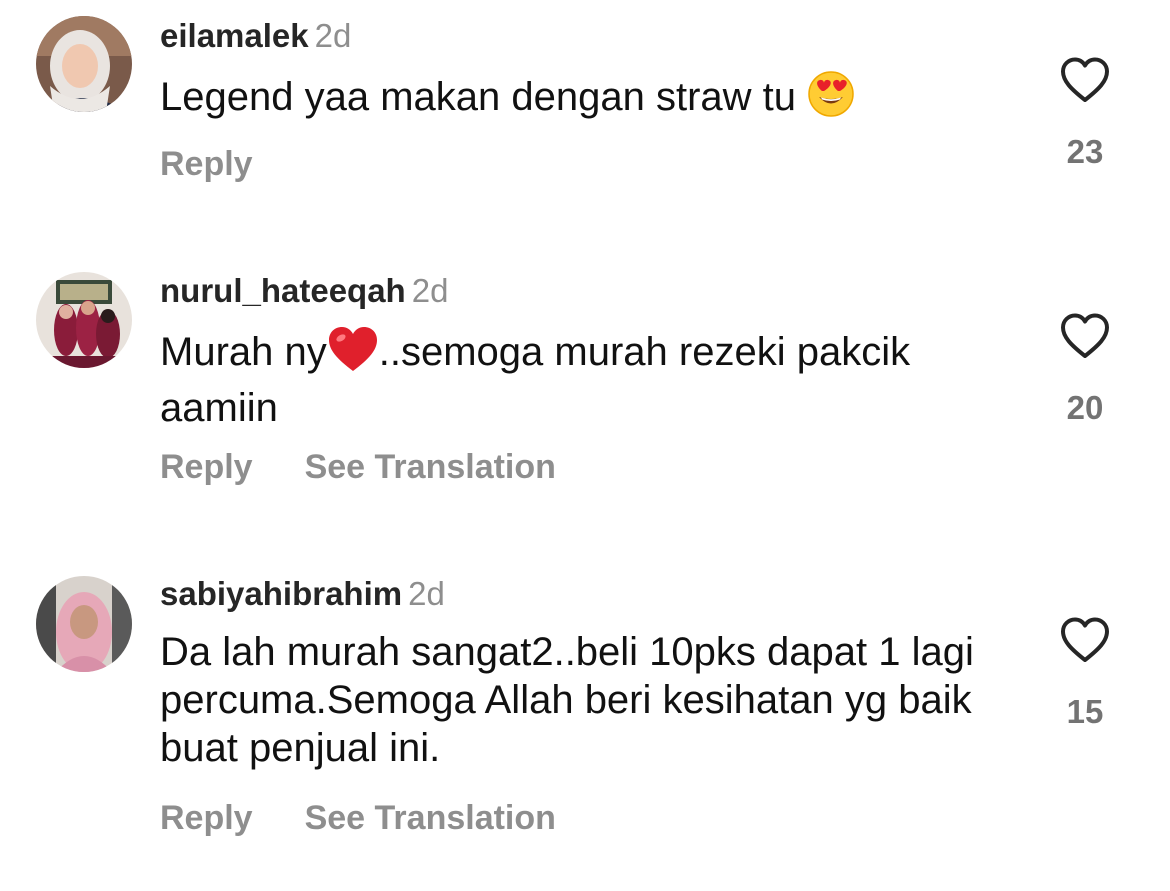 This screenshot has width=1170, height=891. What do you see at coordinates (281, 593) in the screenshot?
I see `username: sabiyahibrahim` at bounding box center [281, 593].